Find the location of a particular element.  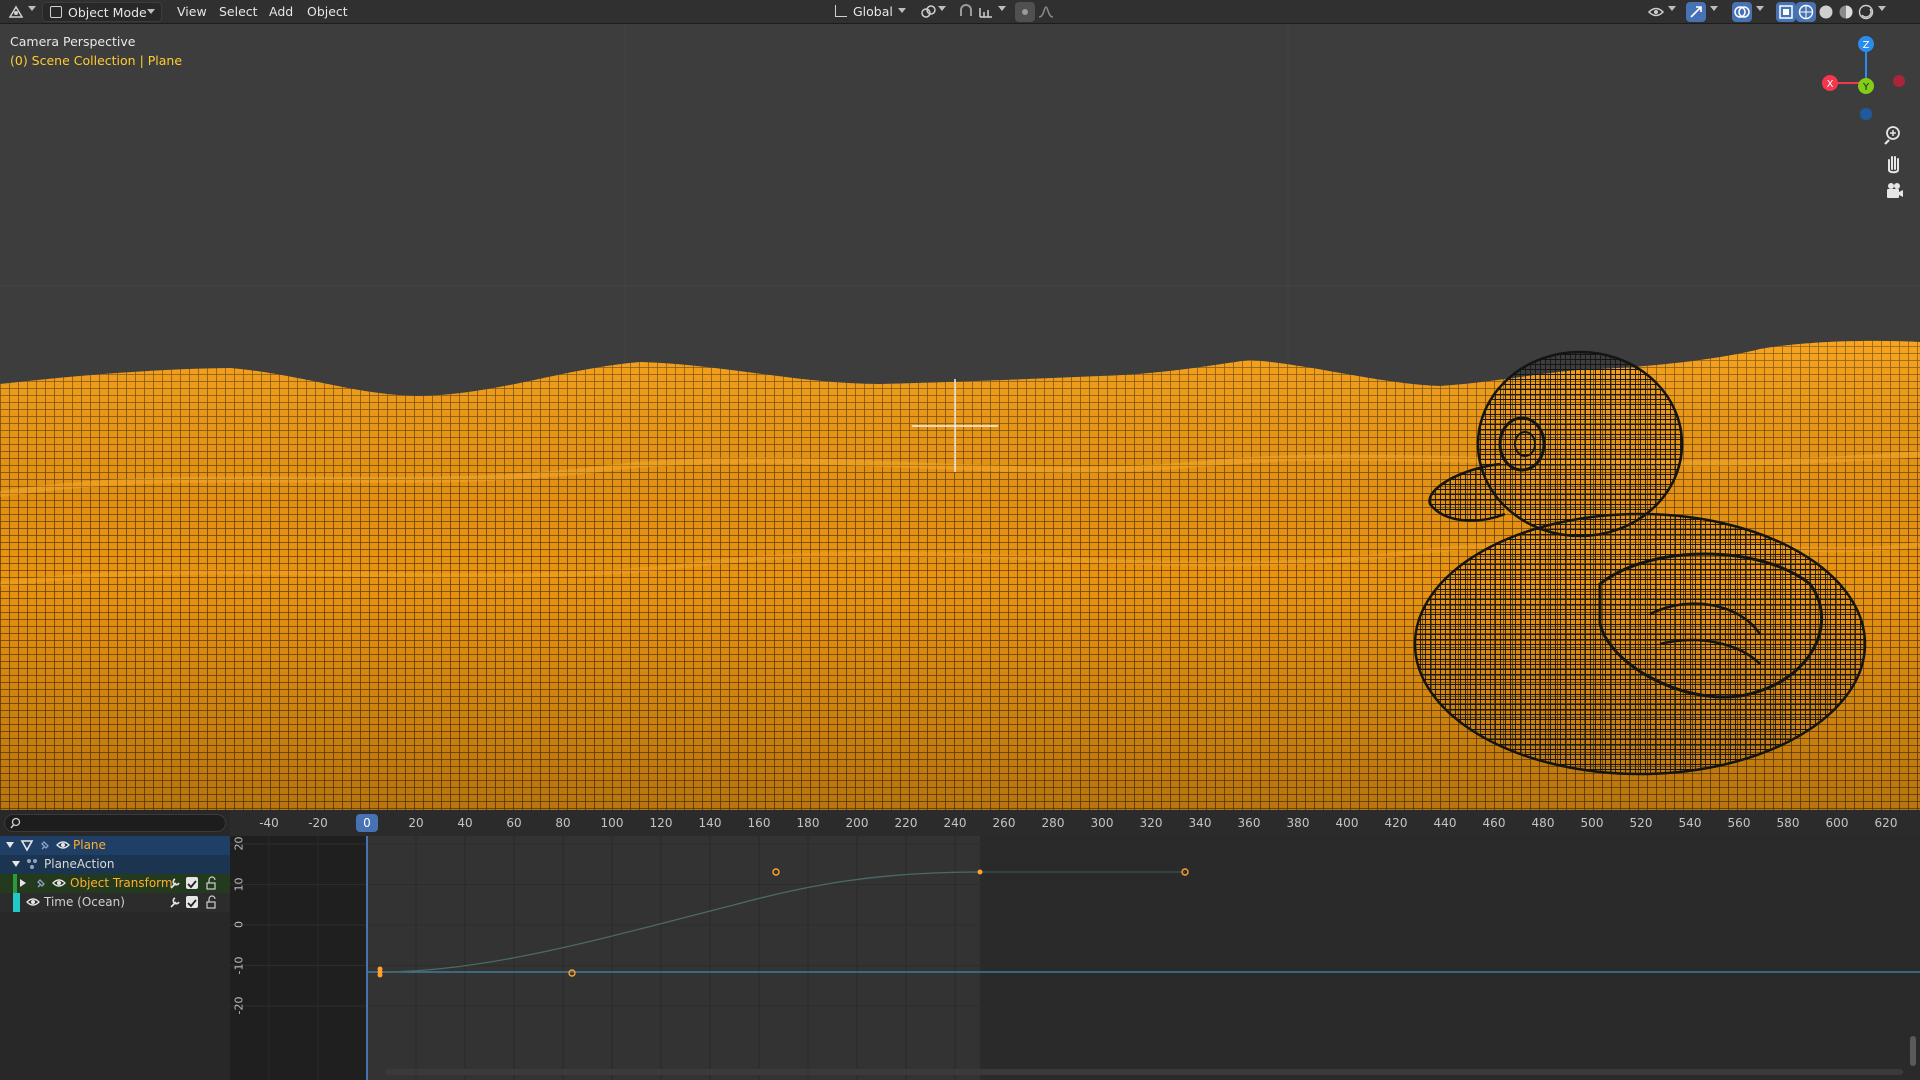

channel-plane-action: PlaneAction is located at coordinates (115, 864).